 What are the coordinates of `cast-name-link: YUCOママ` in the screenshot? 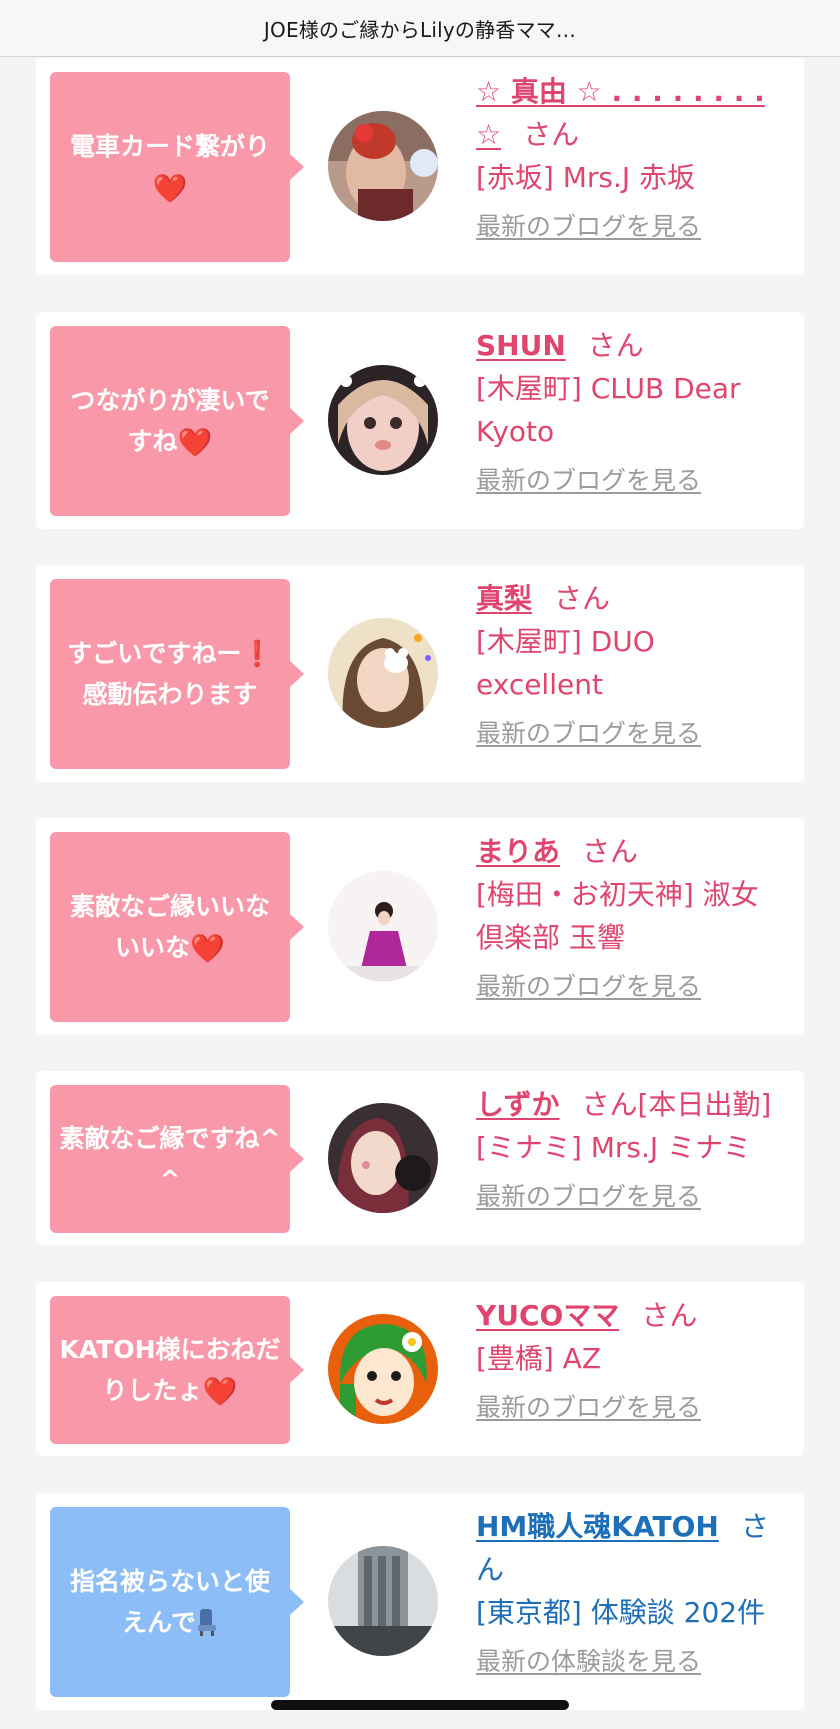 It's located at (547, 1315).